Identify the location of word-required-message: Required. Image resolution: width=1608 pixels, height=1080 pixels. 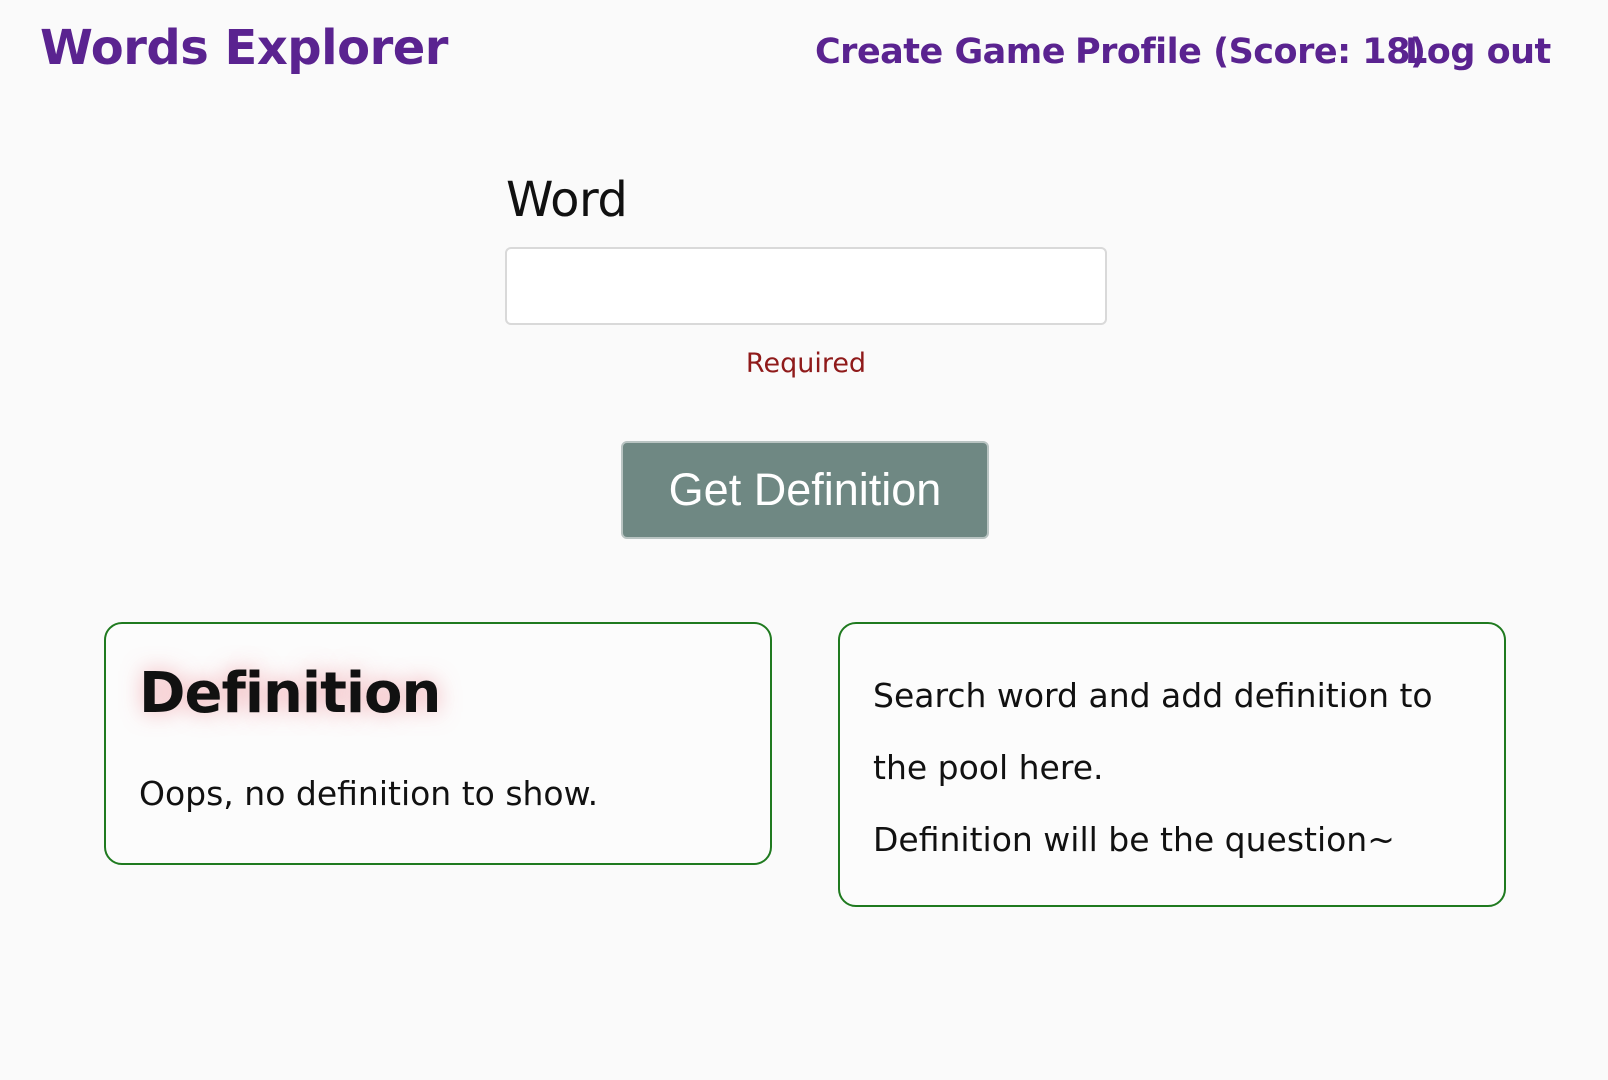
(806, 363).